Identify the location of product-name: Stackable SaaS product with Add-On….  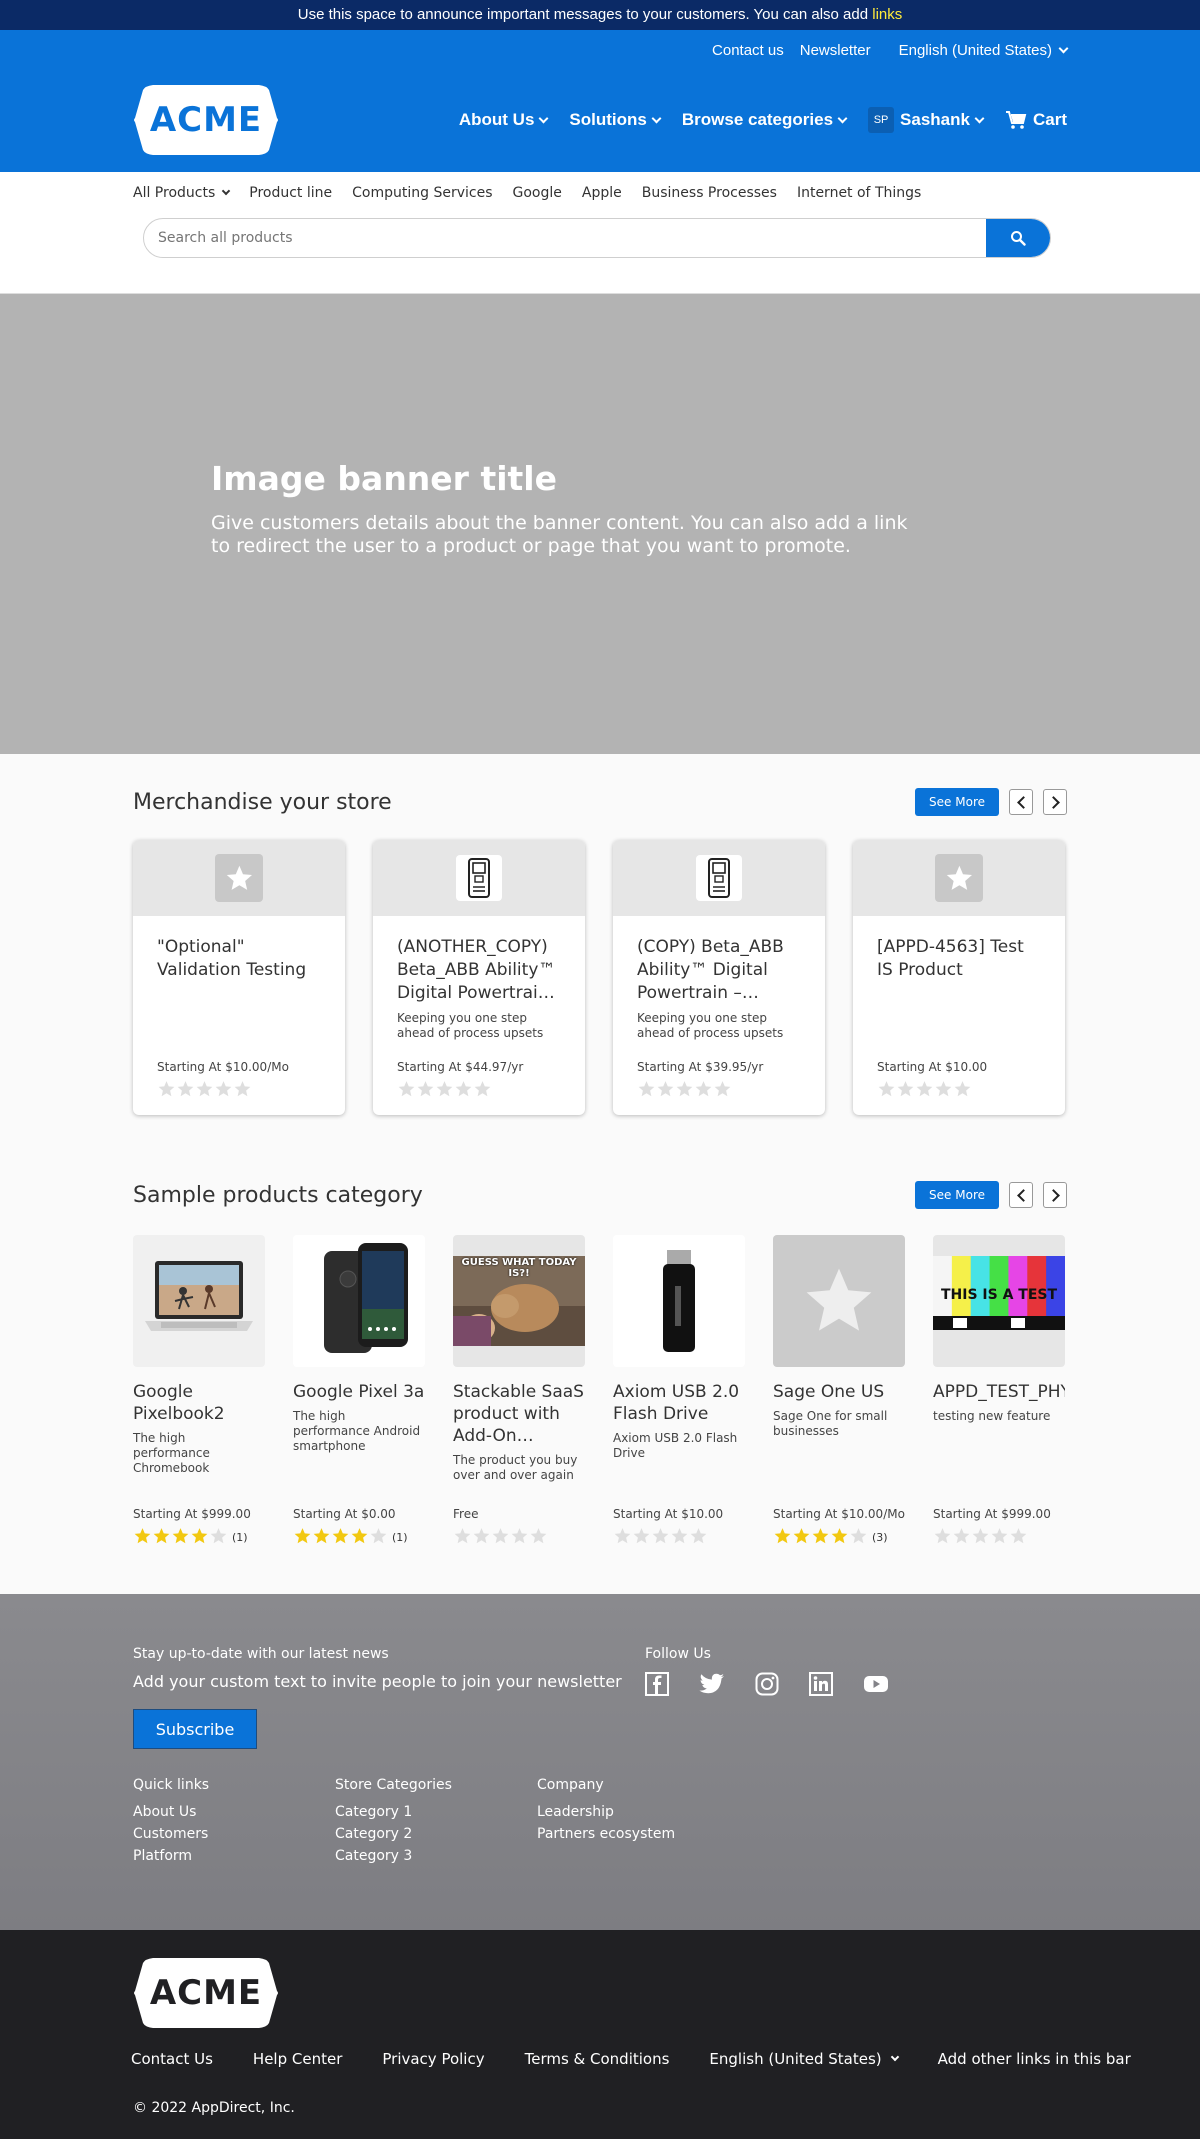
(518, 1414).